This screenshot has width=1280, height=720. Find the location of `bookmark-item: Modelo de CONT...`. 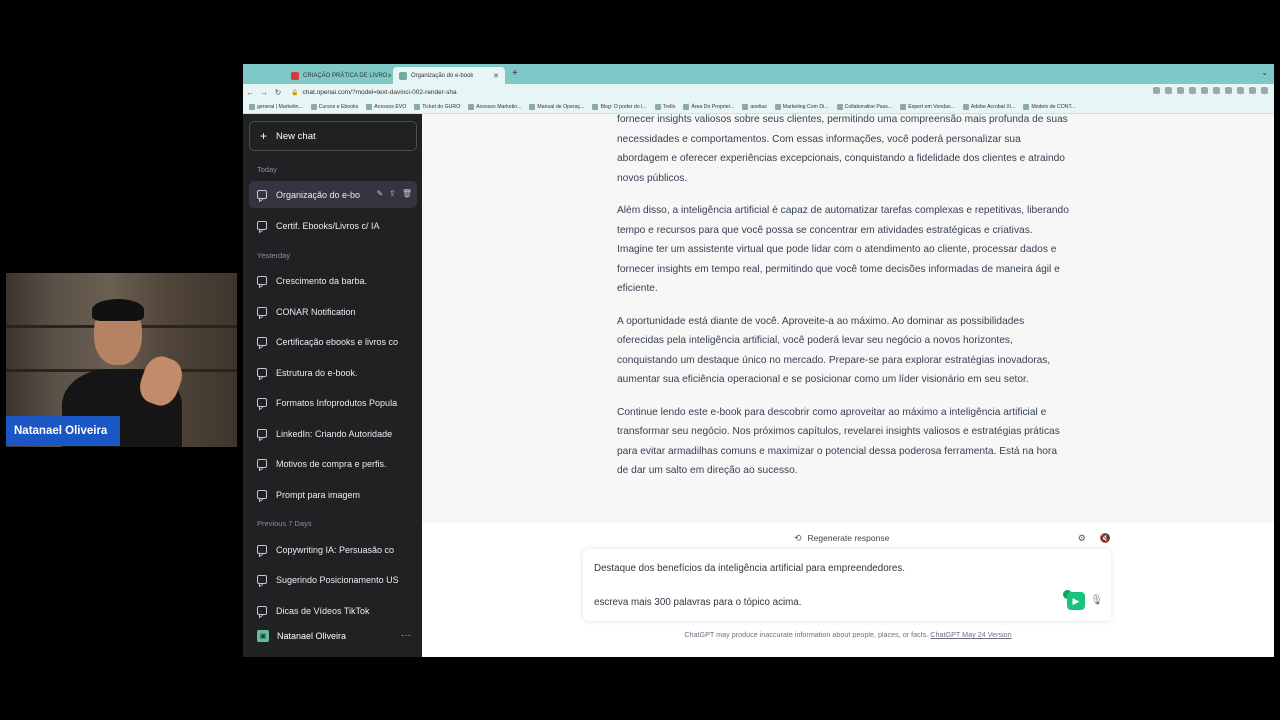

bookmark-item: Modelo de CONT... is located at coordinates (1049, 106).